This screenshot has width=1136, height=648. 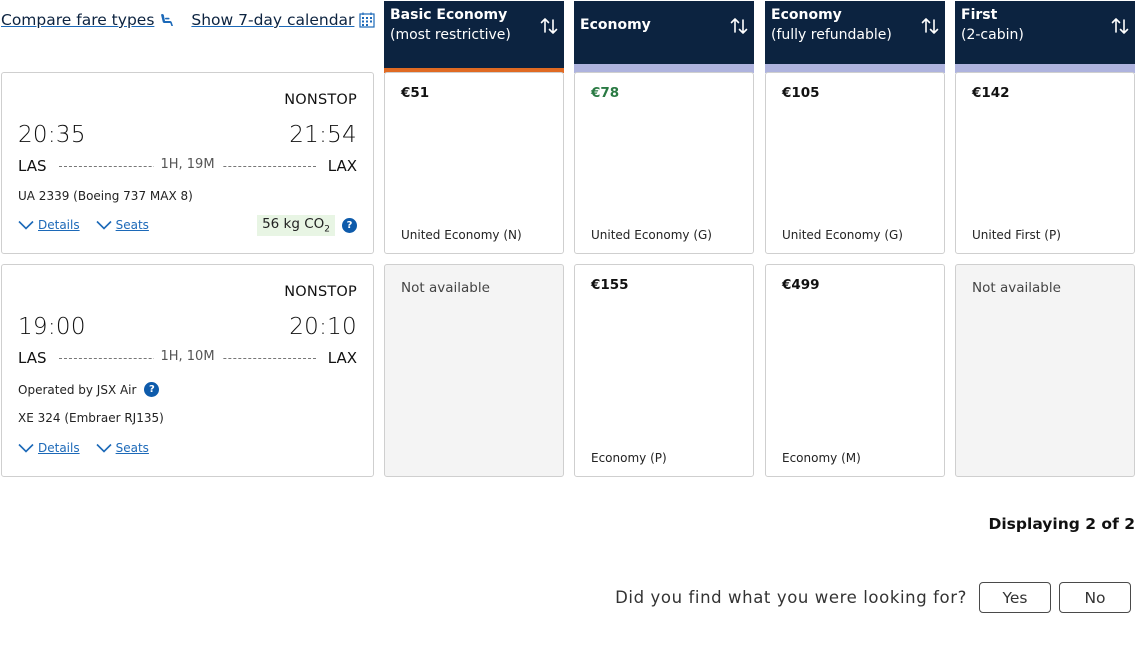 What do you see at coordinates (273, 20) in the screenshot?
I see `show-calendar-label: Show 7-day calendar` at bounding box center [273, 20].